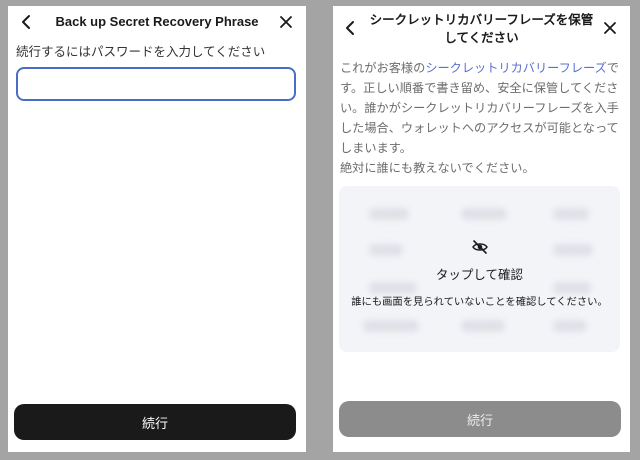 The image size is (640, 460). I want to click on header: シークレットリカバリーフレーズを保管 してください, so click(481, 28).